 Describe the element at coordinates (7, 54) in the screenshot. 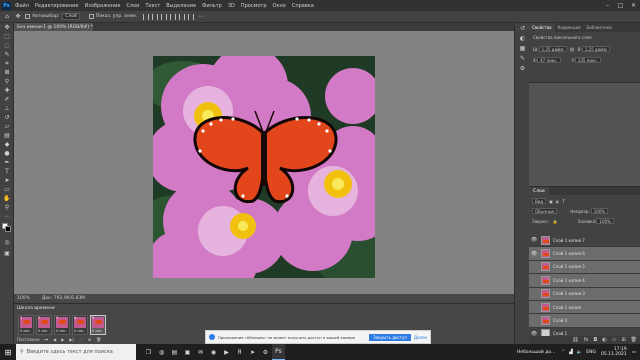

I see `quick-select-icon: ✎` at that location.